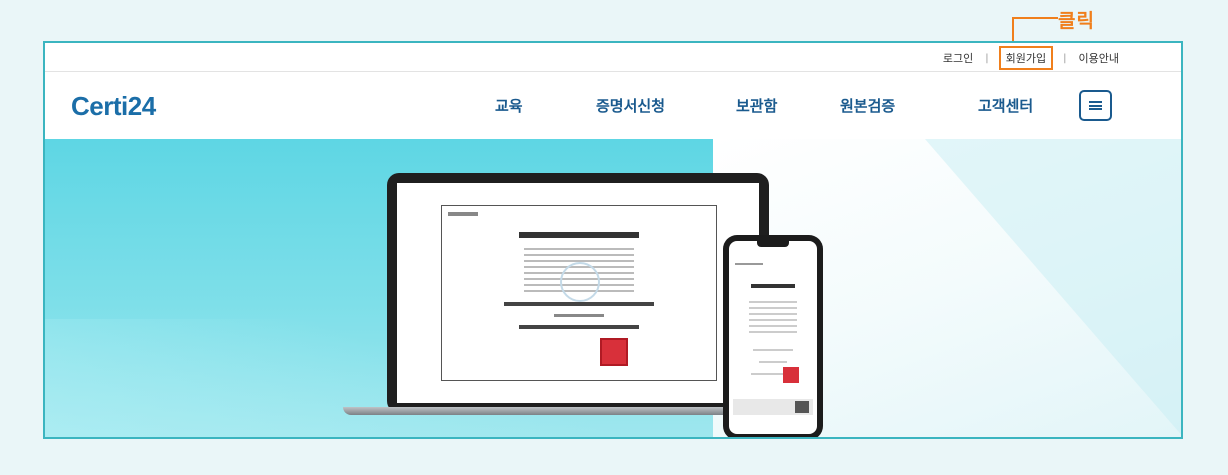  Describe the element at coordinates (867, 105) in the screenshot. I see `nav-item-original-verification: 원본검증` at that location.